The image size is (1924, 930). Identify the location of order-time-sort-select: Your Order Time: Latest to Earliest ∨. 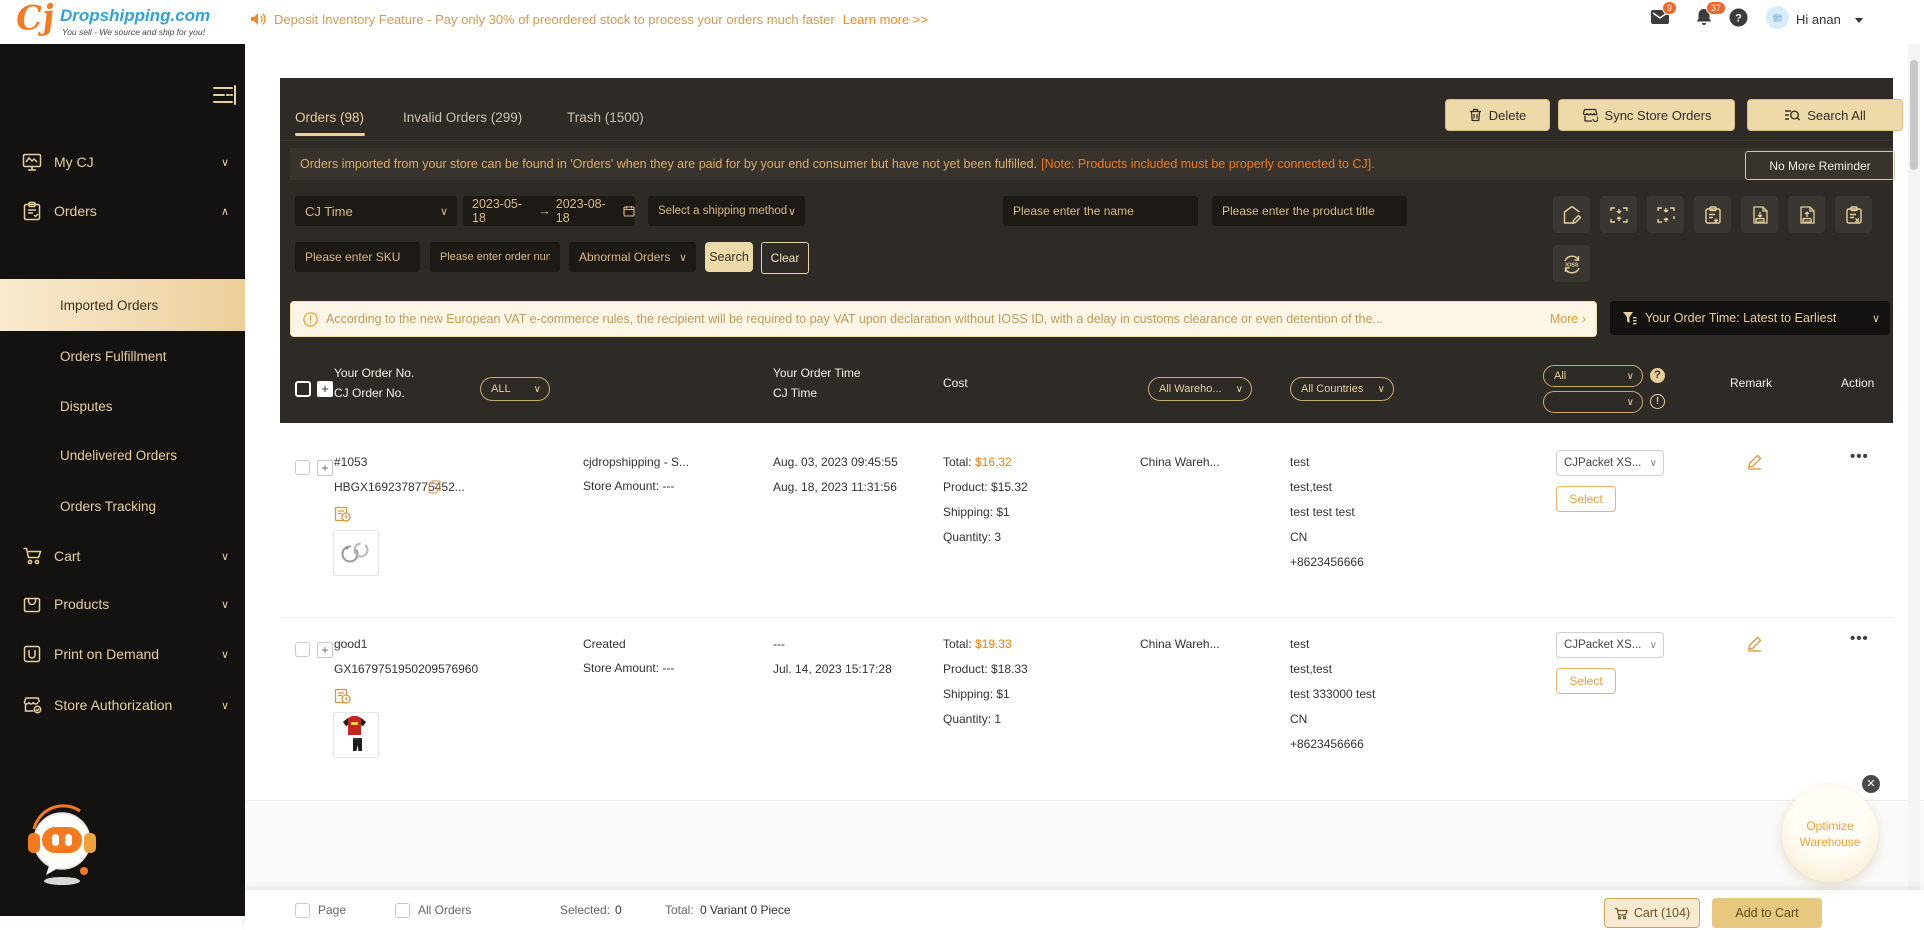
(1750, 318).